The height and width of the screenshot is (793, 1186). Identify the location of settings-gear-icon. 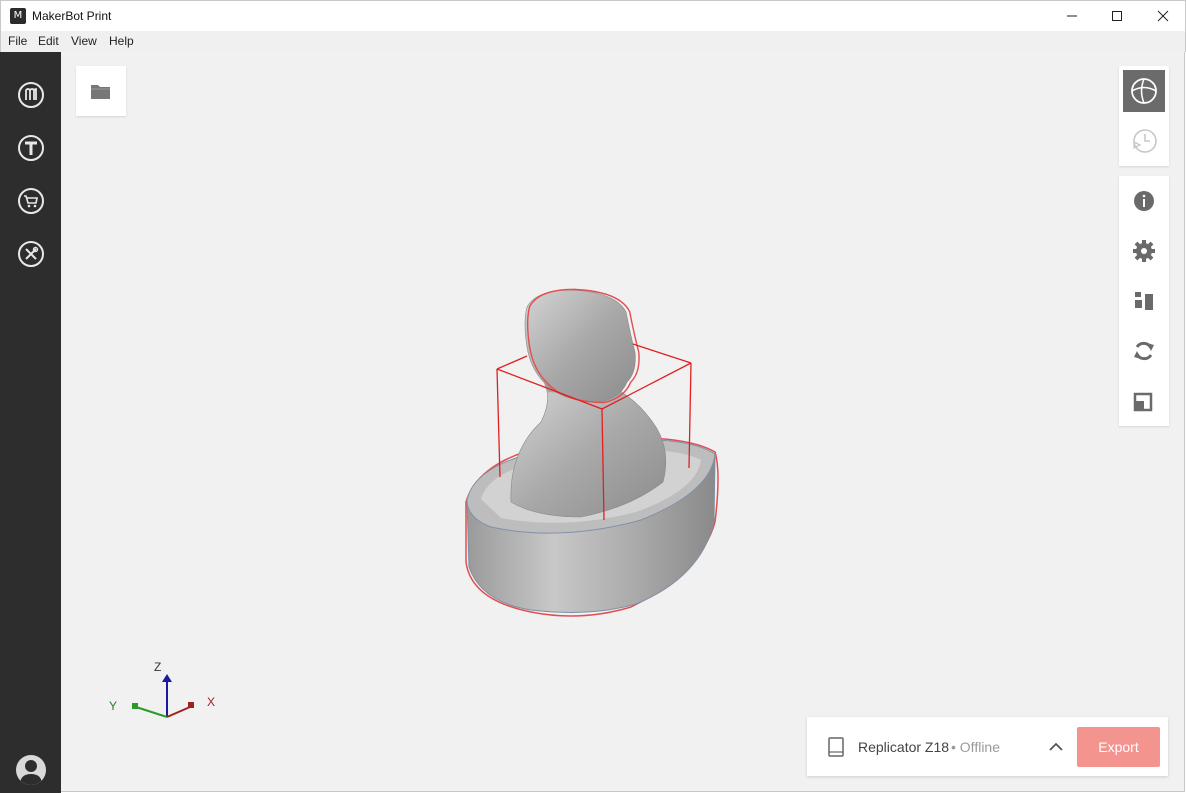
(1144, 251).